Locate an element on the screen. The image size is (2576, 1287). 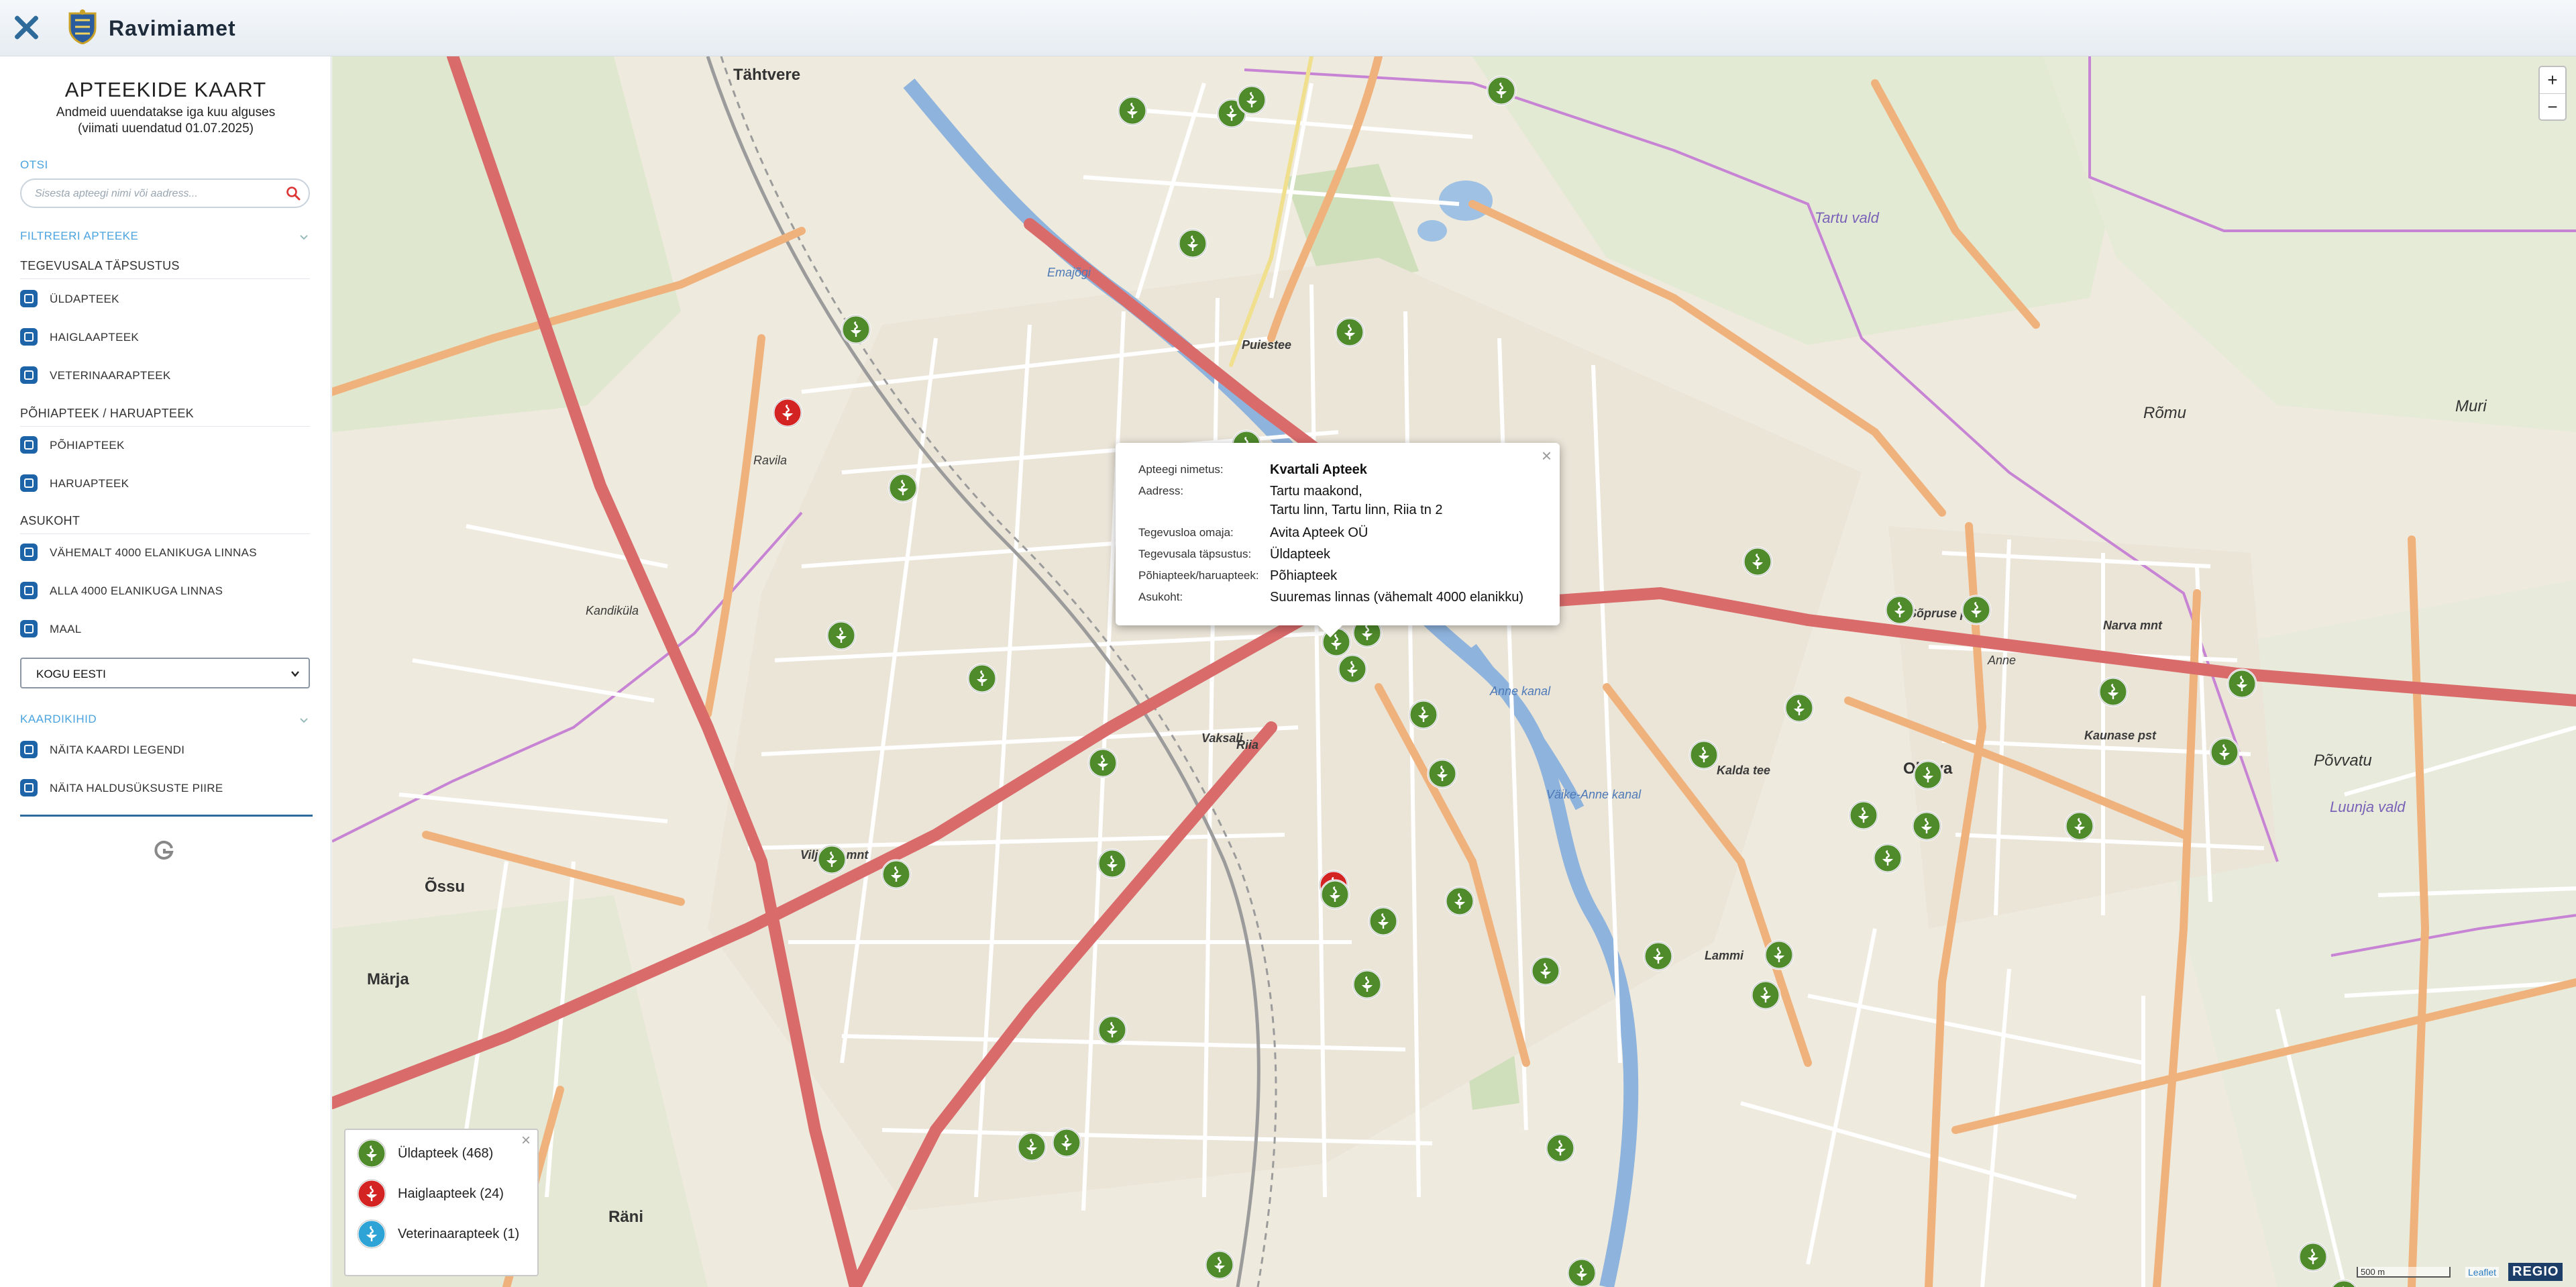
close-icon is located at coordinates (26, 27).